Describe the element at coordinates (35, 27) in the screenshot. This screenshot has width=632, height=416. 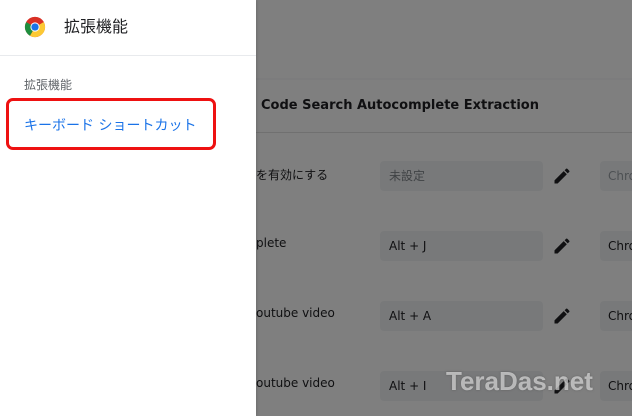
I see `chrome-logo-icon` at that location.